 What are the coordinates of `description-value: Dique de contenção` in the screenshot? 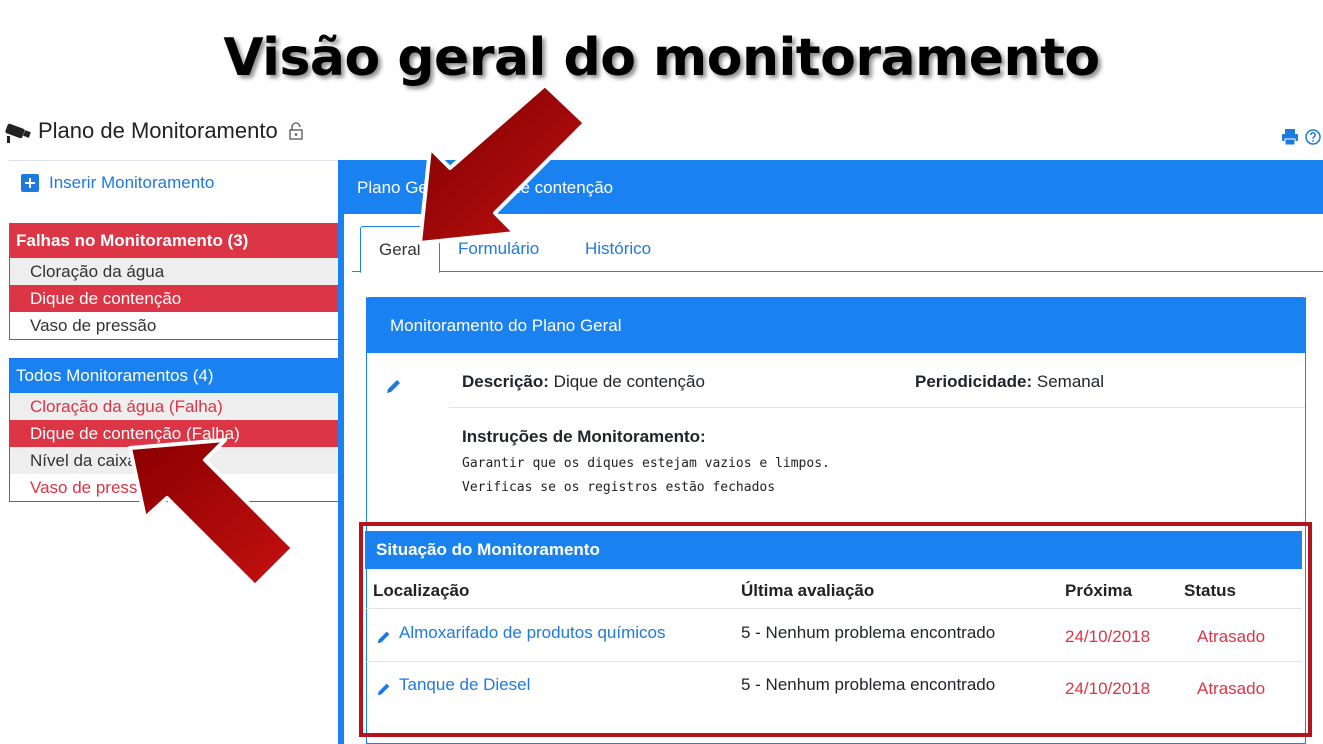 It's located at (629, 381).